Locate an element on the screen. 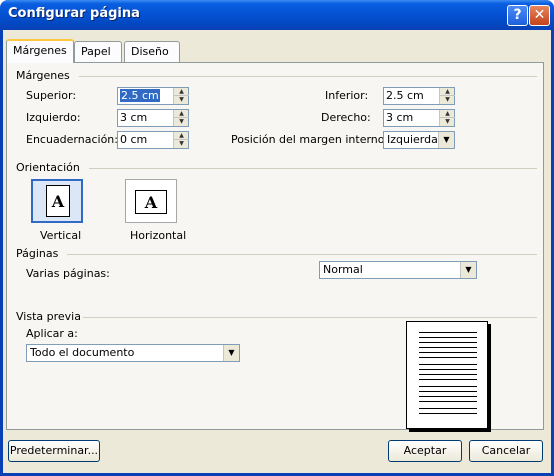 Image resolution: width=554 pixels, height=476 pixels. multiple-pages-combo: Normal ▼ is located at coordinates (398, 270).